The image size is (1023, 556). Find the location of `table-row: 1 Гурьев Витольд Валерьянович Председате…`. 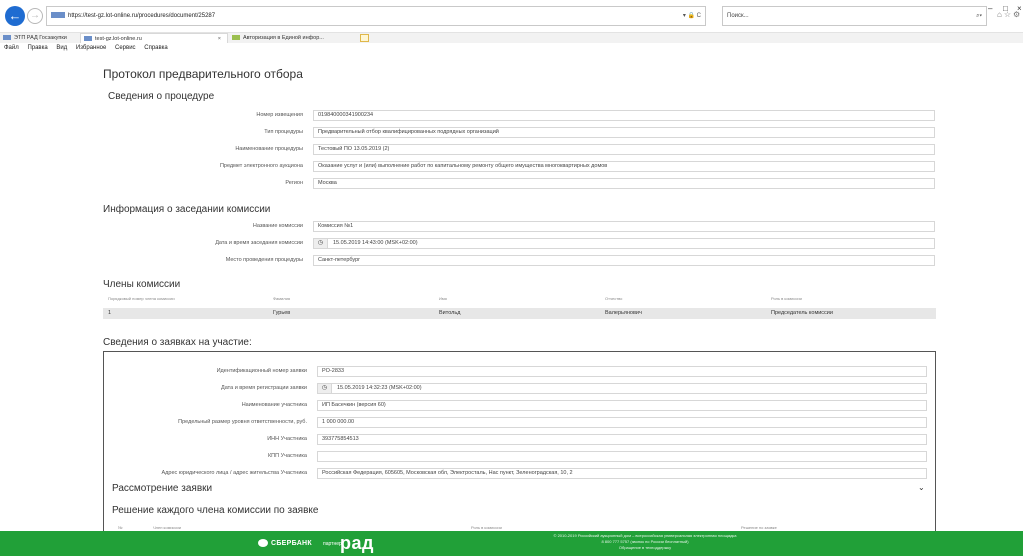

table-row: 1 Гурьев Витольд Валерьянович Председате… is located at coordinates (519, 313).